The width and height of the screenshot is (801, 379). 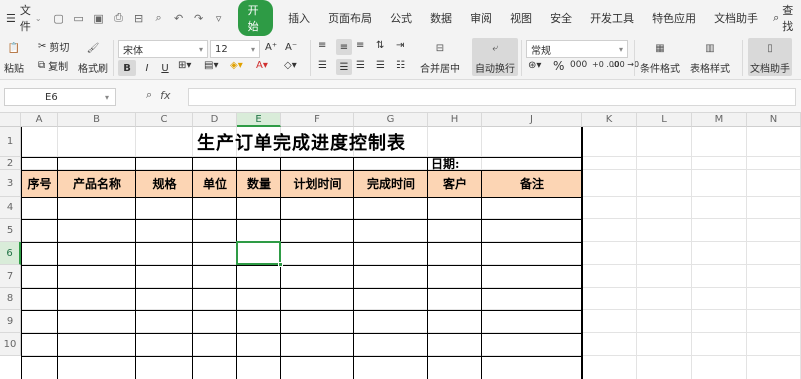 I want to click on column-header-b: B, so click(x=97, y=120).